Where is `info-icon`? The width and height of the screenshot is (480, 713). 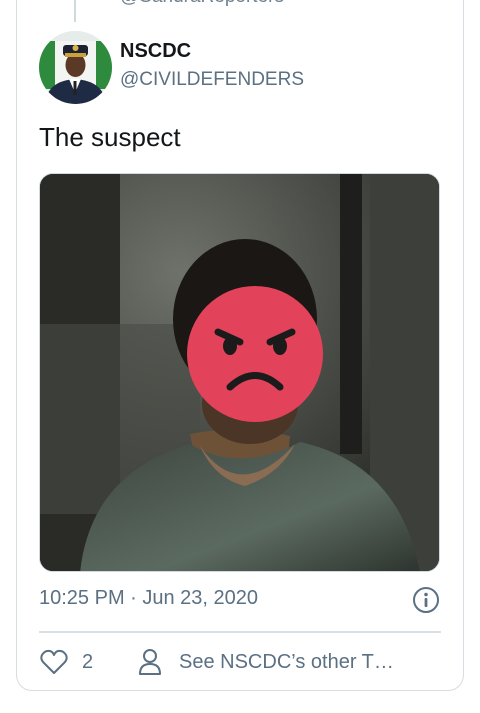 info-icon is located at coordinates (426, 600).